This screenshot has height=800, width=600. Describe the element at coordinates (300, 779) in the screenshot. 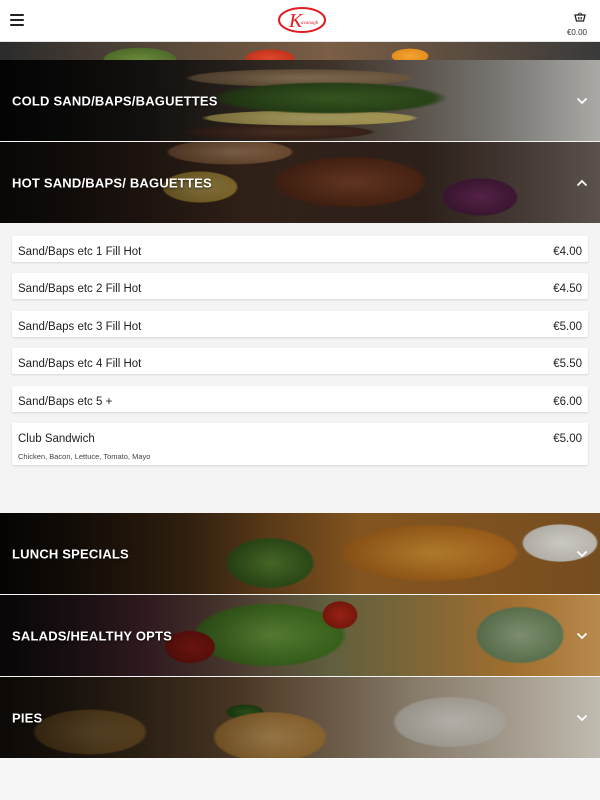

I see `page-bottom-space` at that location.